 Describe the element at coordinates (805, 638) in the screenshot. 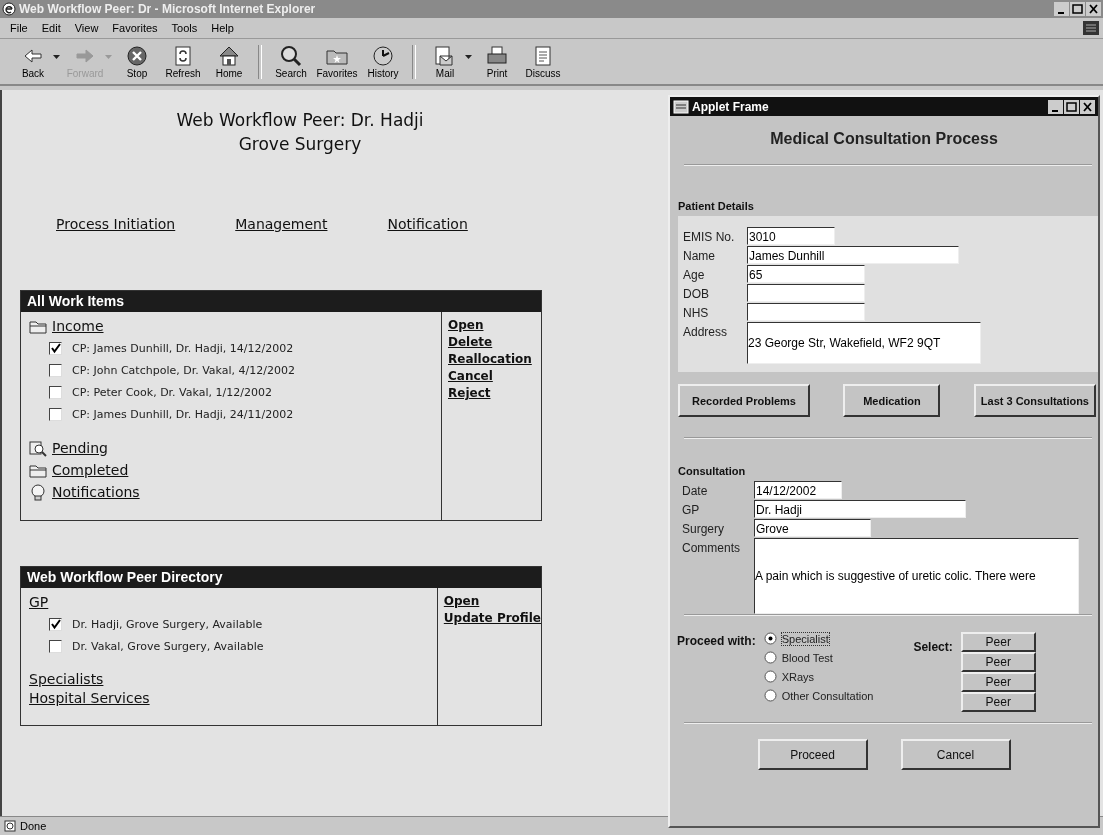

I see `radio-label: Specialist` at that location.